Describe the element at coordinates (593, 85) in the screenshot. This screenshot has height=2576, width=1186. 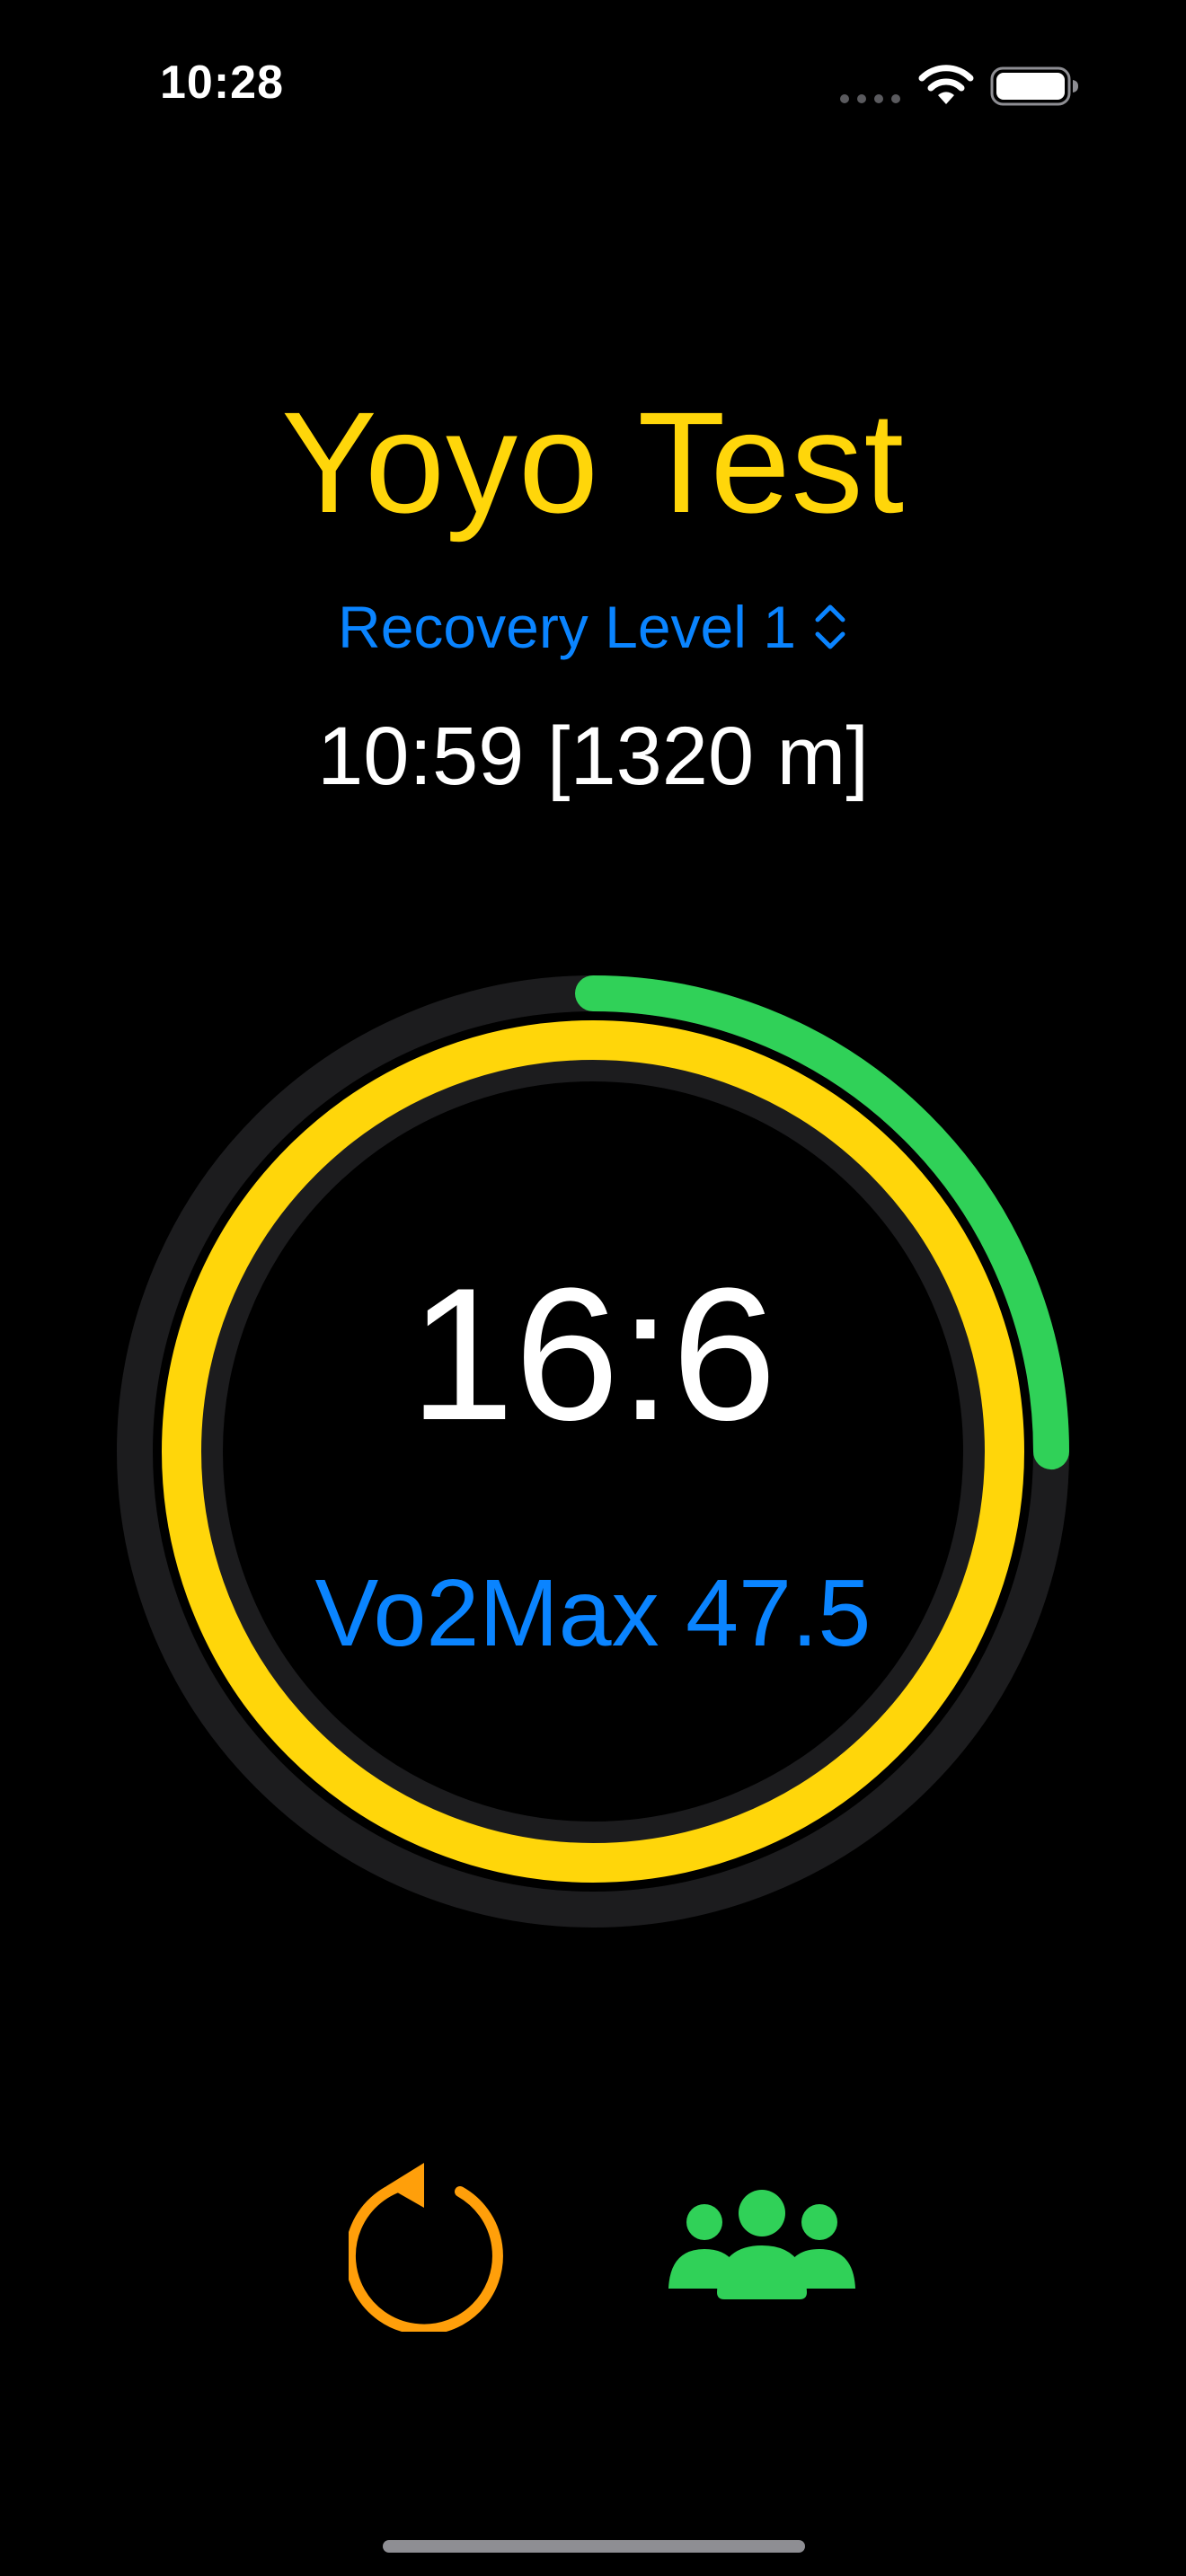
I see `status-bar: 10:28` at that location.